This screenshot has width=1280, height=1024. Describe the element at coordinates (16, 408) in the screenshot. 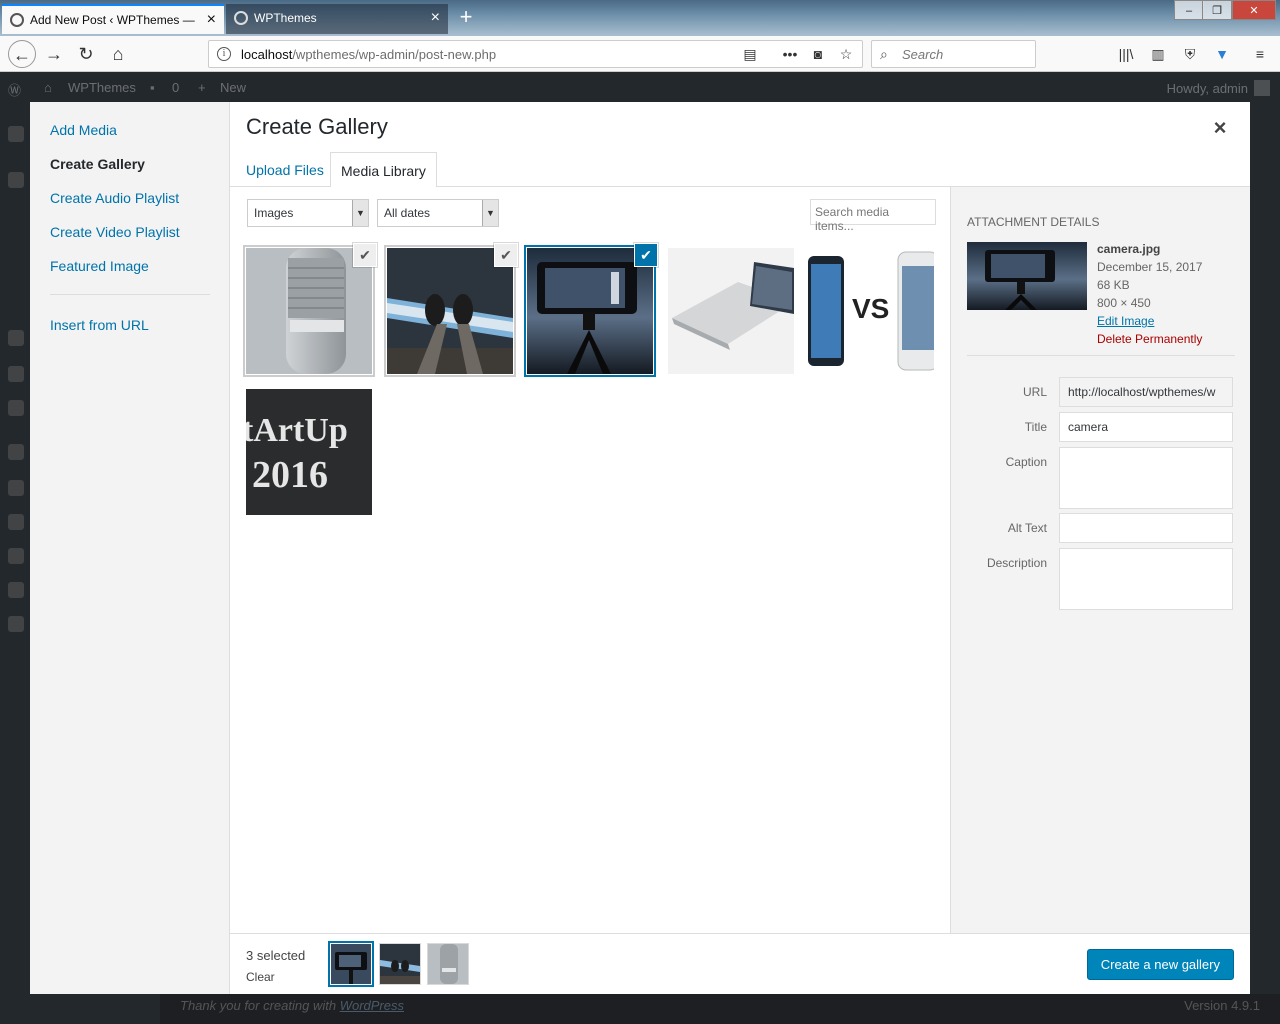

I see `comments-icon` at that location.